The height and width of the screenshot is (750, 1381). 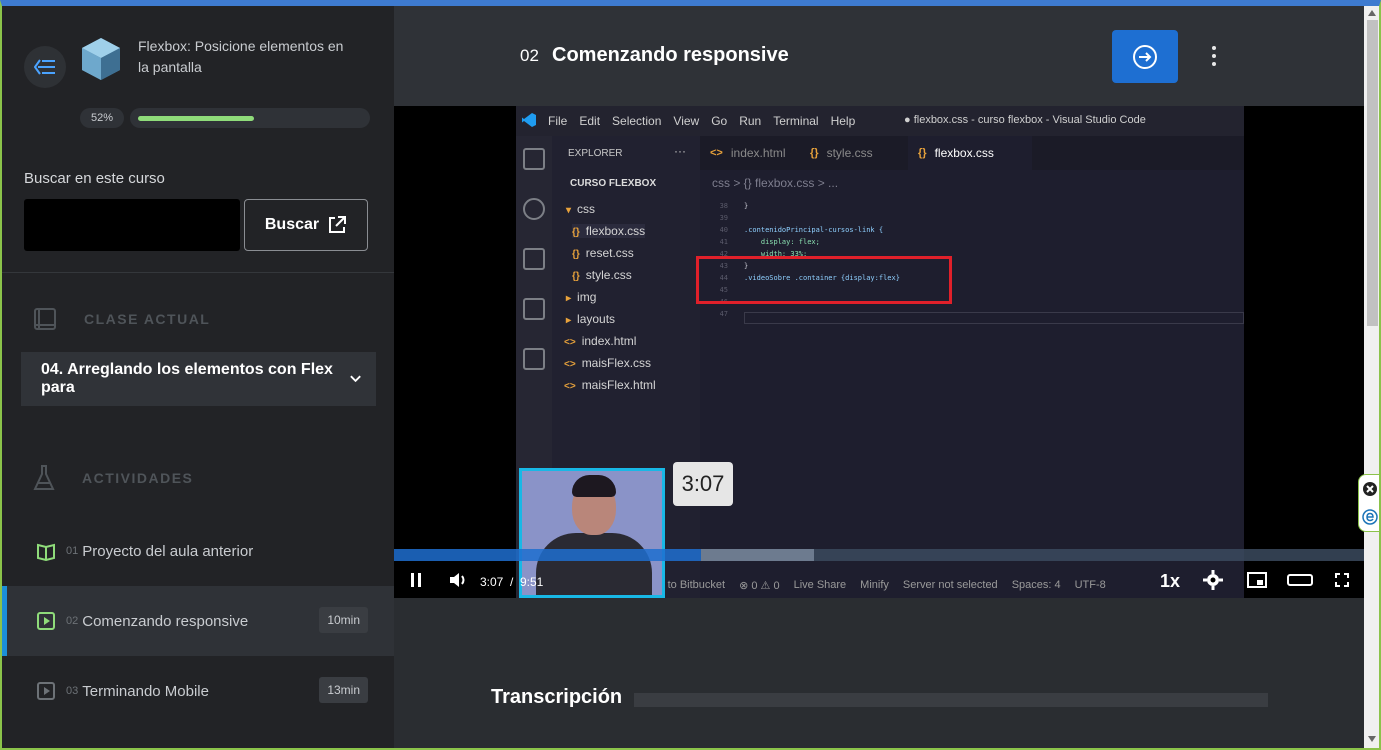 I want to click on pause-button, so click(x=416, y=580).